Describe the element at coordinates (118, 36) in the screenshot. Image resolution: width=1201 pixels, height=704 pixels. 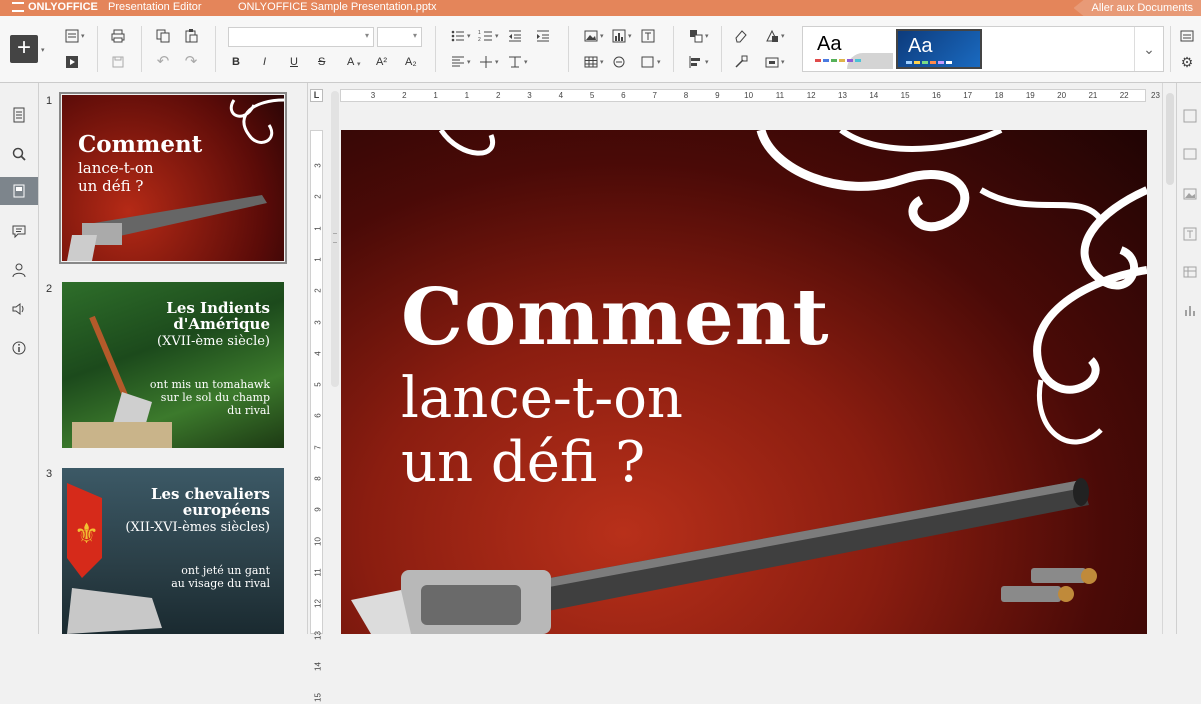
I see `print-icon` at that location.